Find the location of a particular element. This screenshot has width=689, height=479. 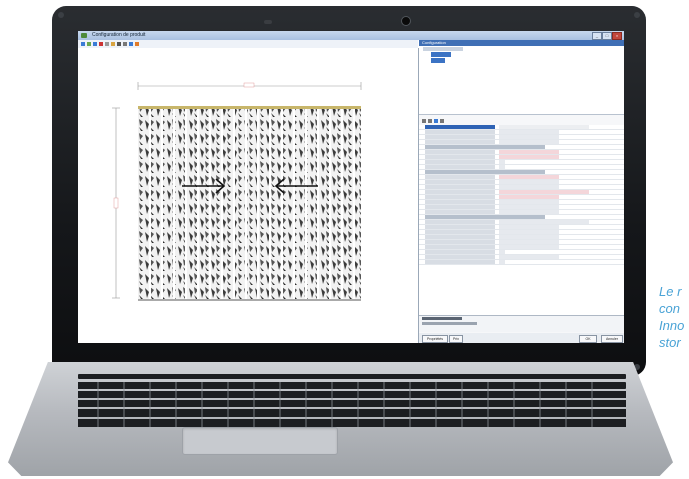

keyboard is located at coordinates (351, 403).